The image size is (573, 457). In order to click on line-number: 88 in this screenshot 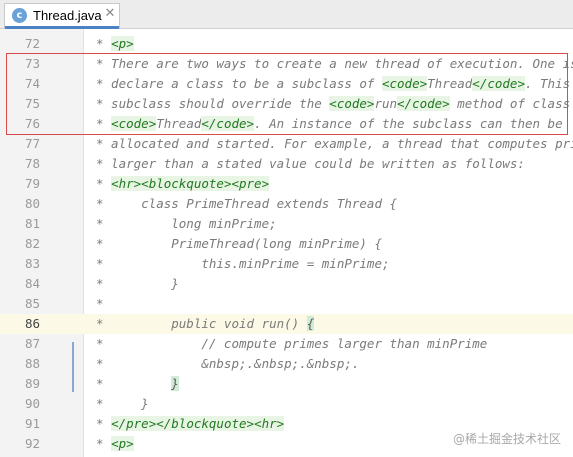, I will do `click(32, 363)`.